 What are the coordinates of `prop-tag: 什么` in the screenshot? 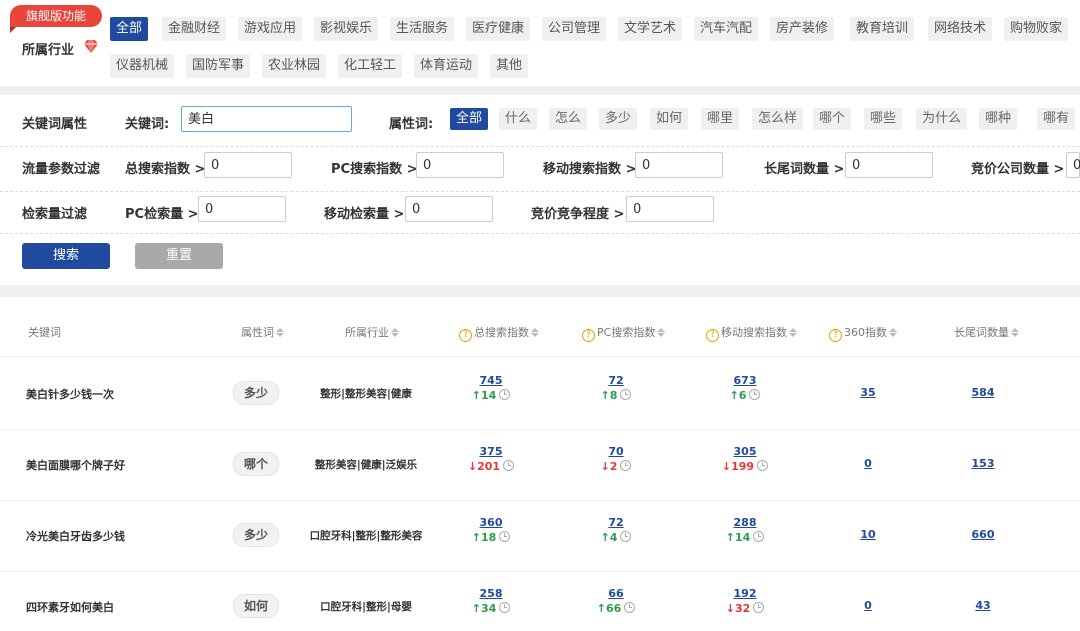 It's located at (518, 119).